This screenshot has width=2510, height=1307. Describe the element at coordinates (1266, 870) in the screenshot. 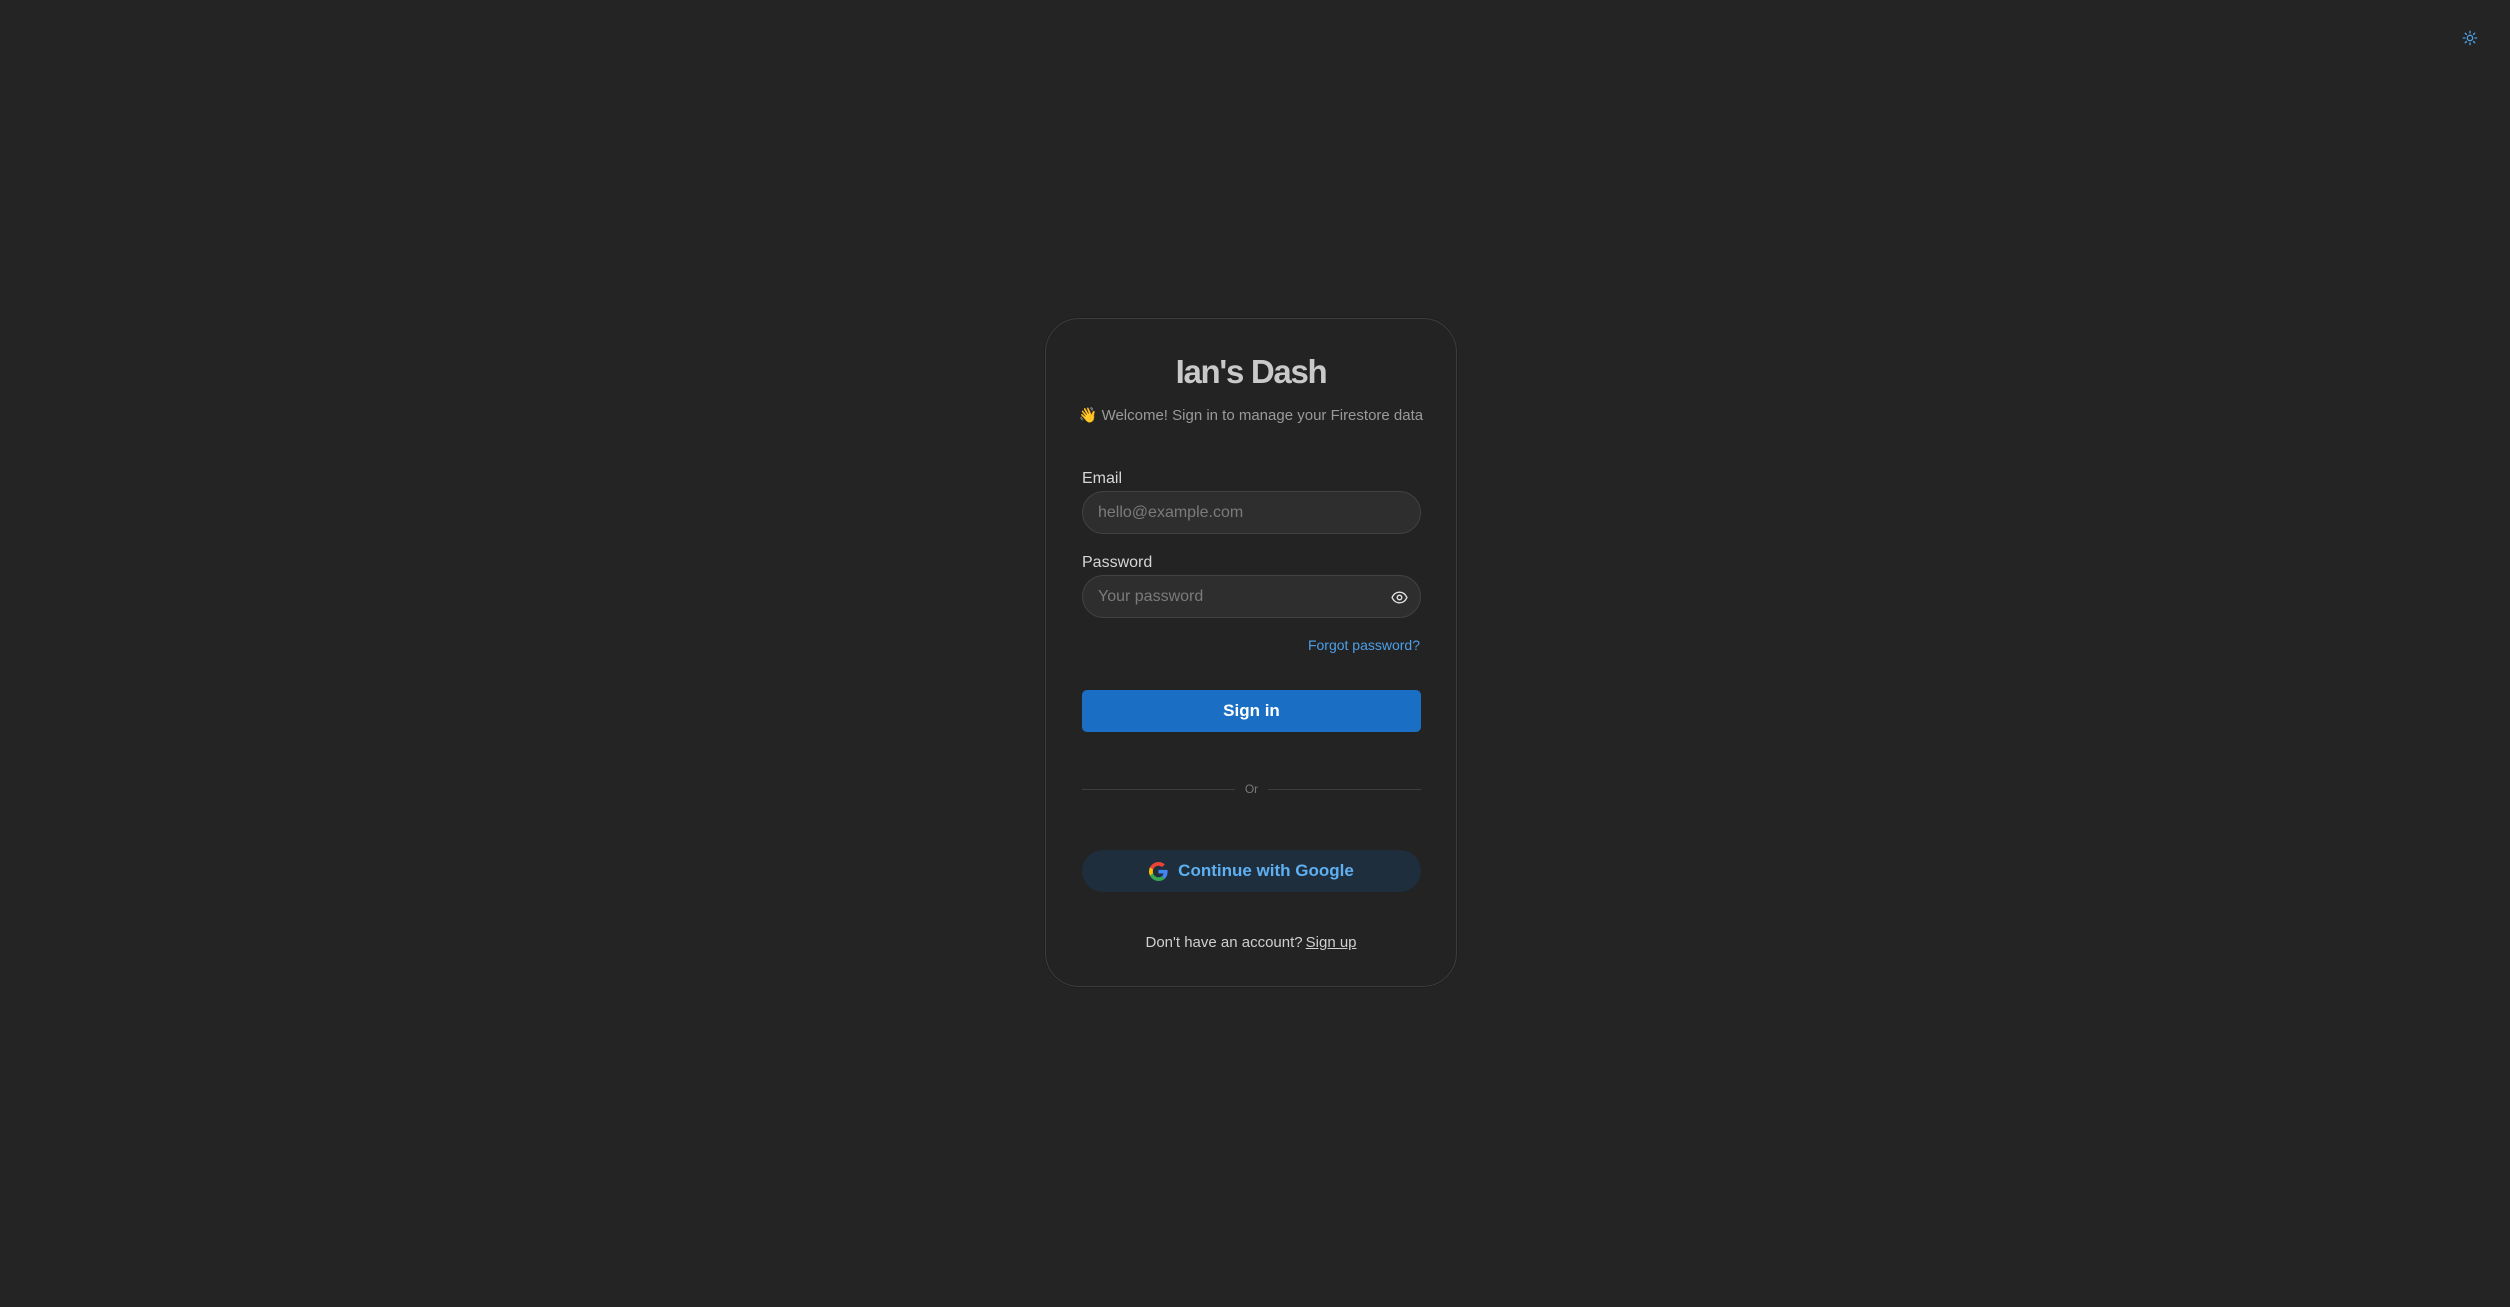

I see `google-button-label: Continue with Google` at that location.